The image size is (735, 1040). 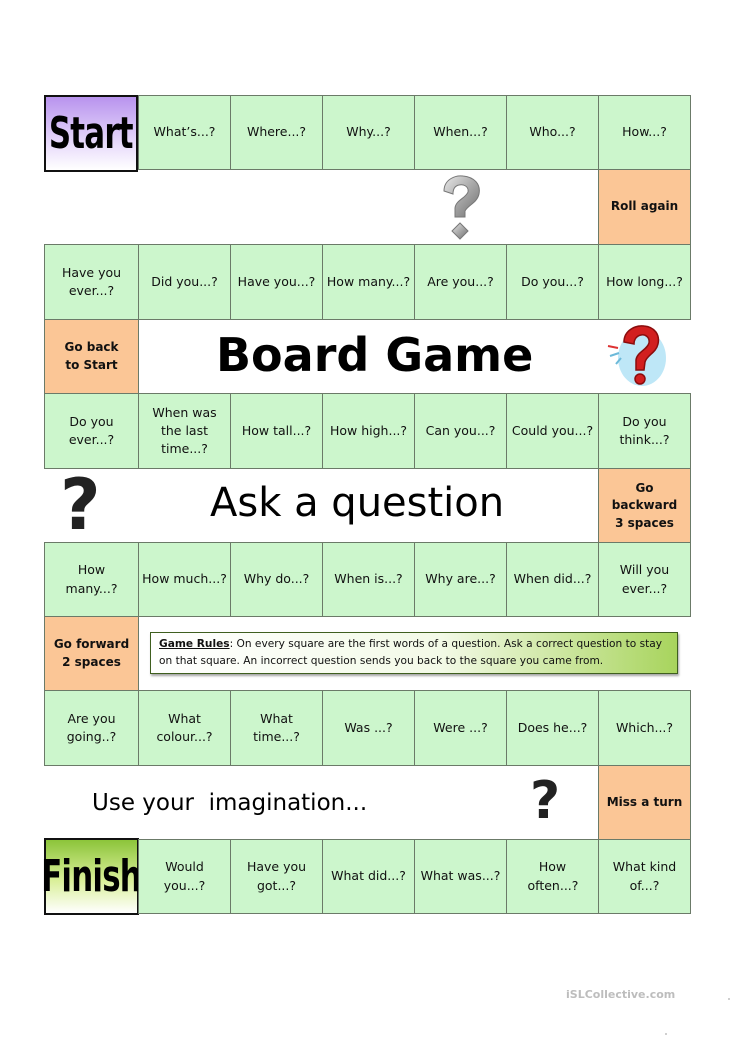 I want to click on square-text: When did...?, so click(x=552, y=579).